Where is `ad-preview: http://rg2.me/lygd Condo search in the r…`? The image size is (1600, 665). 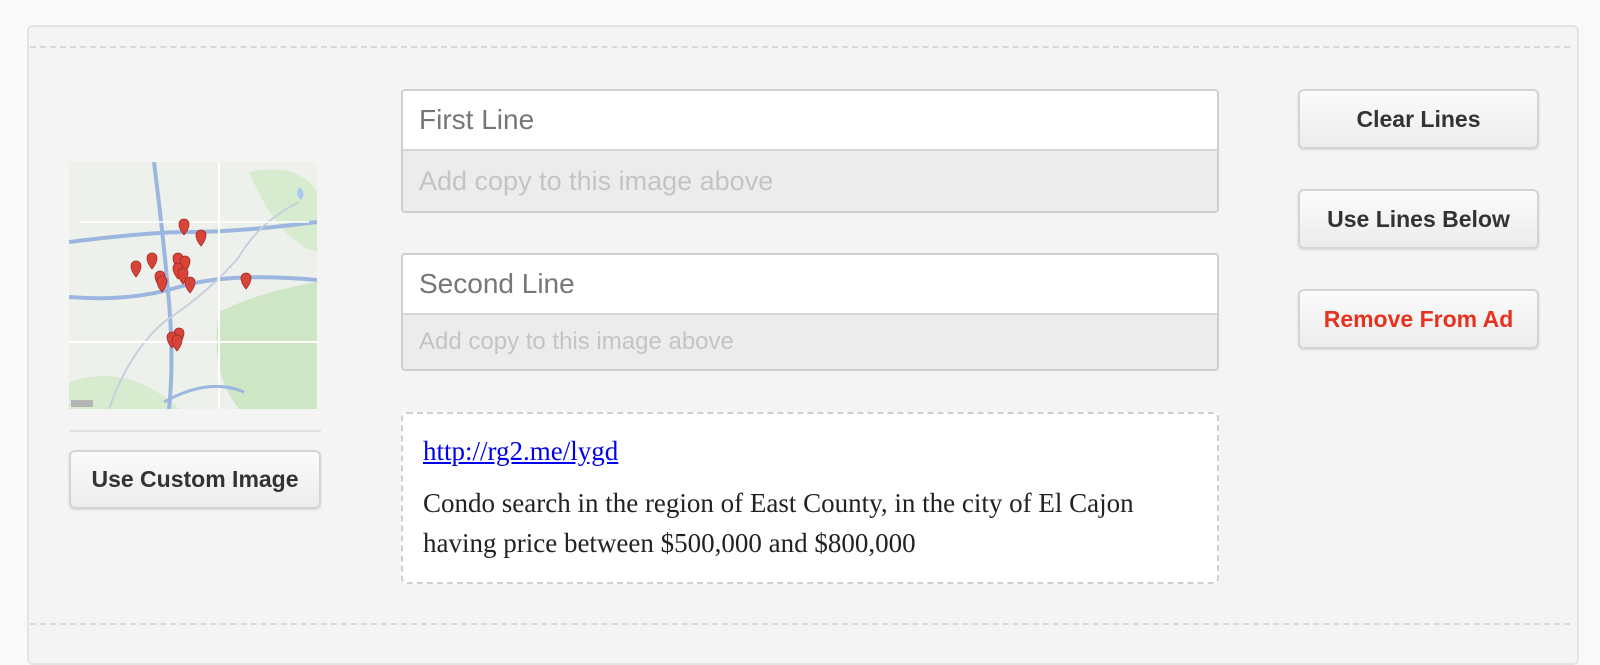 ad-preview: http://rg2.me/lygd Condo search in the r… is located at coordinates (810, 498).